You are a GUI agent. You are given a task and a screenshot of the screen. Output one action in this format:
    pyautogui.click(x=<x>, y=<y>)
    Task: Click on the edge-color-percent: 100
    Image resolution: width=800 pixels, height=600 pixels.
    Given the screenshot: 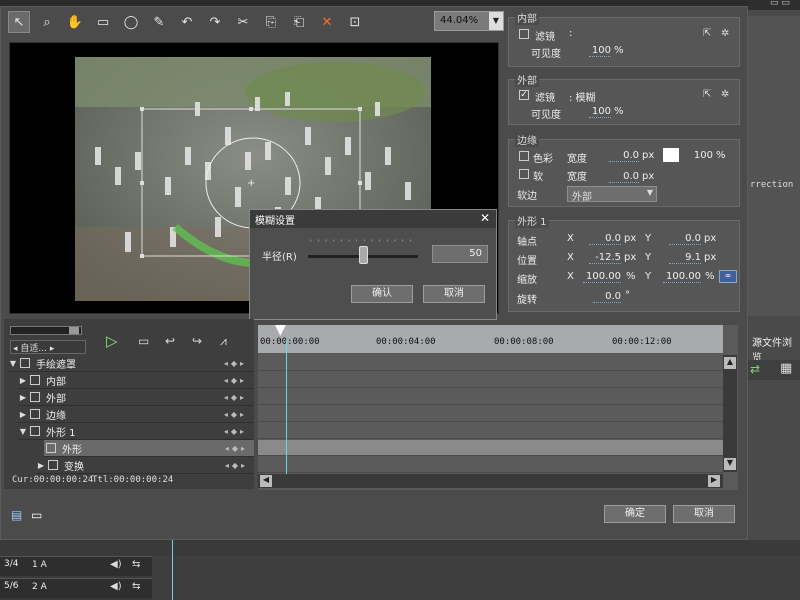 What is the action you would take?
    pyautogui.click(x=702, y=155)
    